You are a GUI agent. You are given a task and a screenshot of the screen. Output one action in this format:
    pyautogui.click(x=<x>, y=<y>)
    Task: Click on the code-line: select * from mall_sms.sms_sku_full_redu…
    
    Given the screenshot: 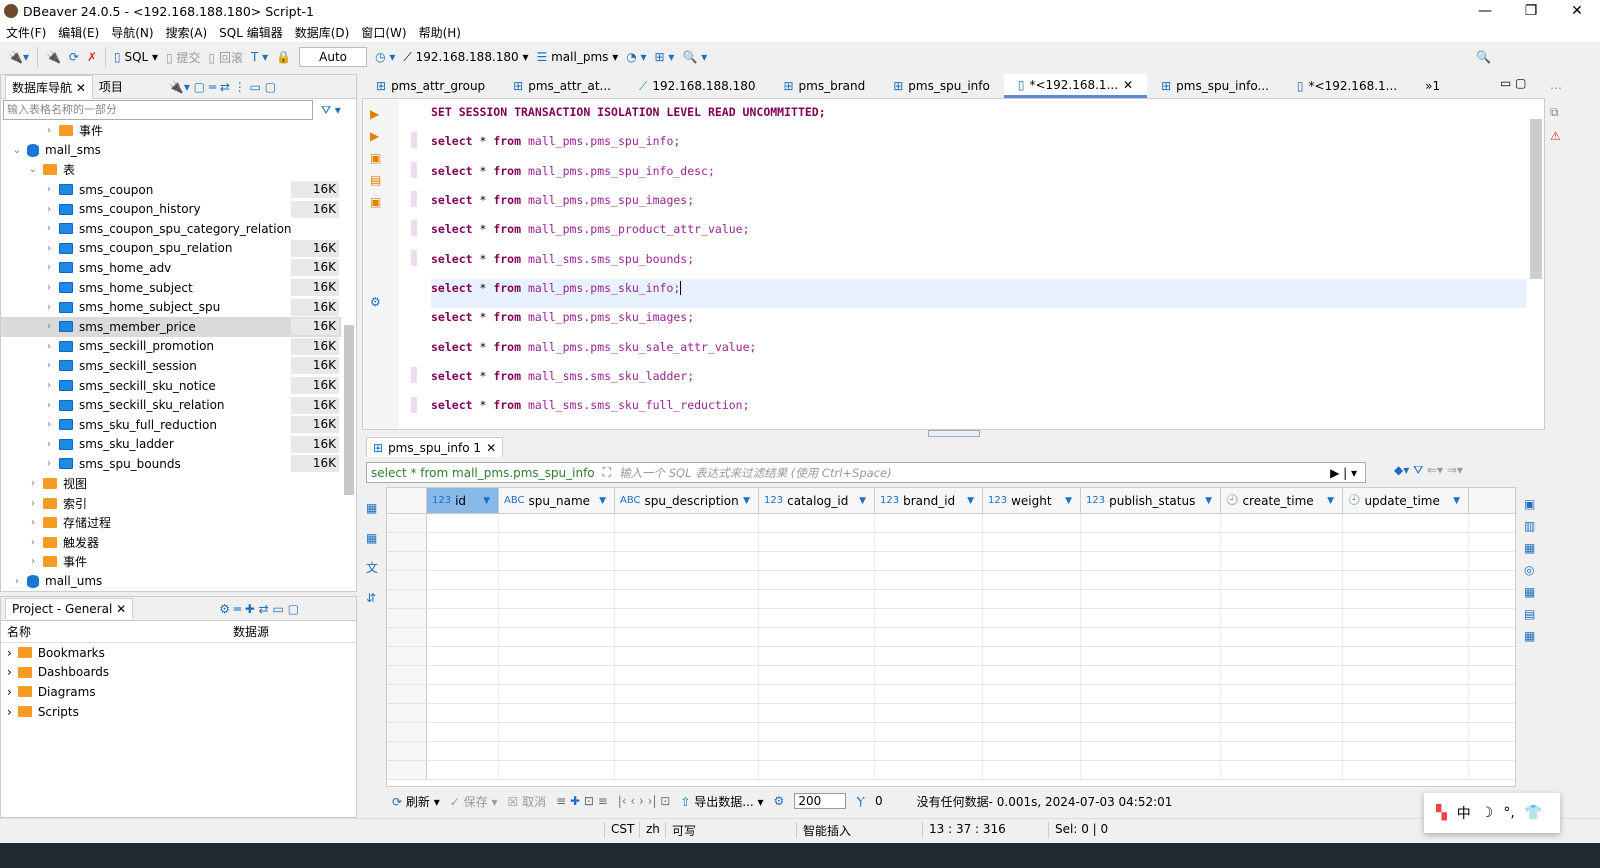 What is the action you would take?
    pyautogui.click(x=978, y=410)
    